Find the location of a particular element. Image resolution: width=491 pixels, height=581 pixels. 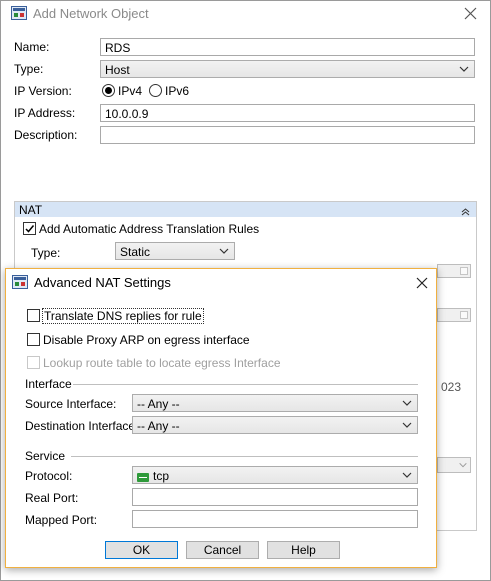

disable-proxy-arp-label: Disable Proxy ARP on egress interface is located at coordinates (146, 340).